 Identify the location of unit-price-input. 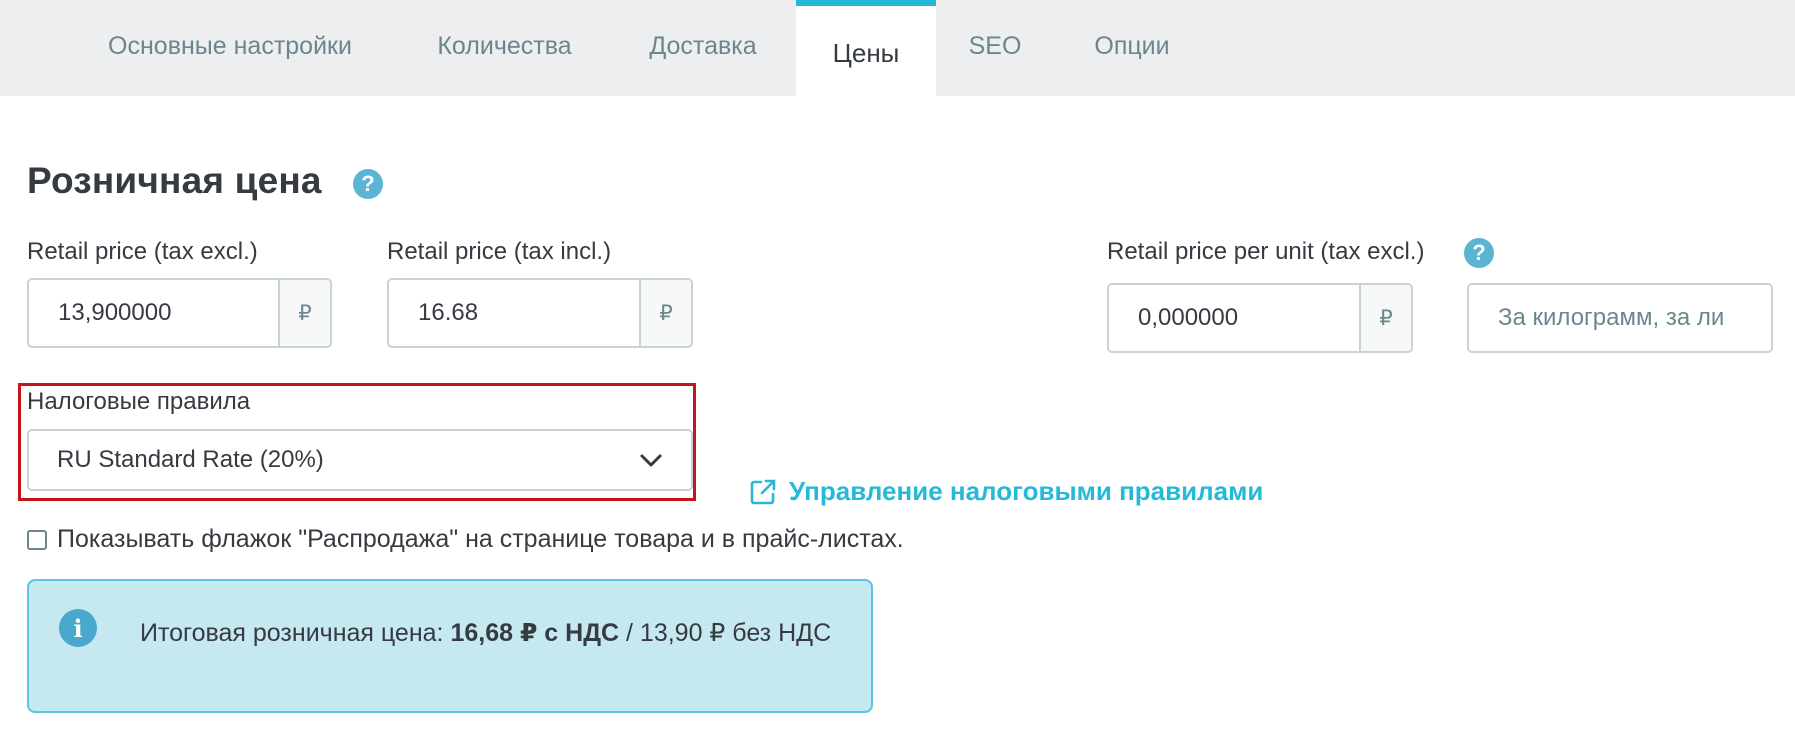
(1234, 318).